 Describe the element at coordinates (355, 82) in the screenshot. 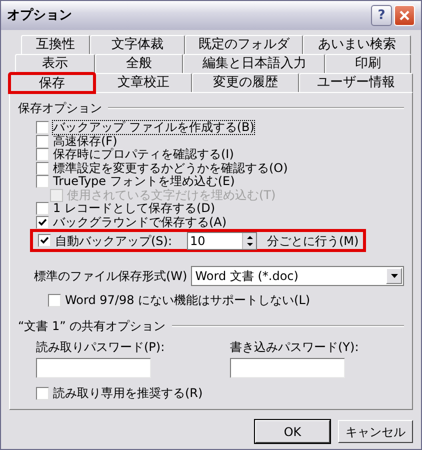

I see `tab: ユーザー情報` at that location.